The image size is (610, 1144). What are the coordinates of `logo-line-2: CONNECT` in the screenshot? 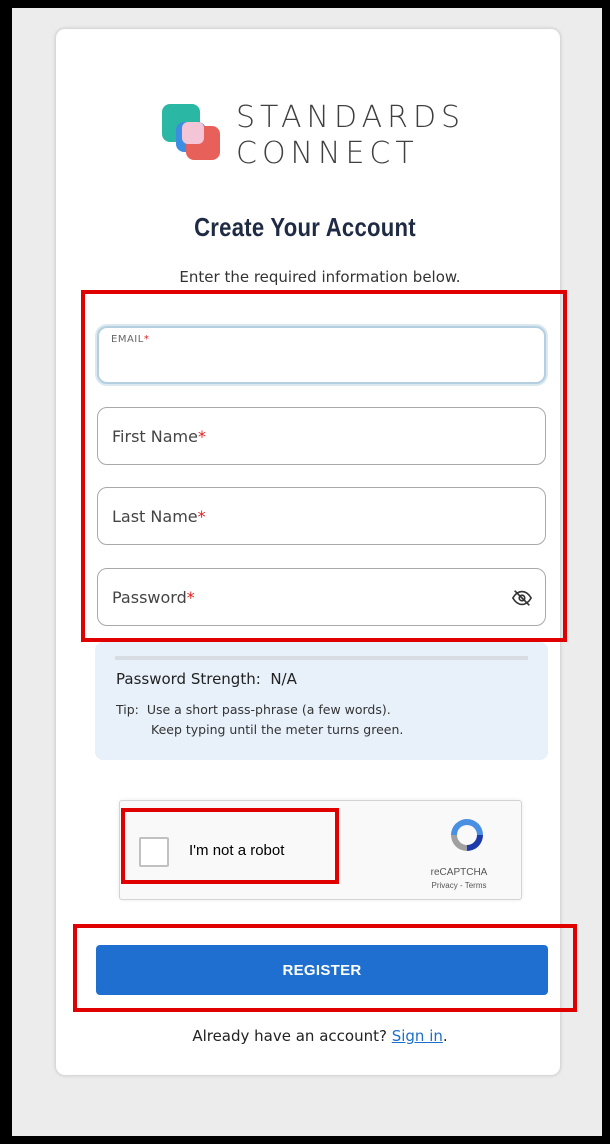 It's located at (327, 153).